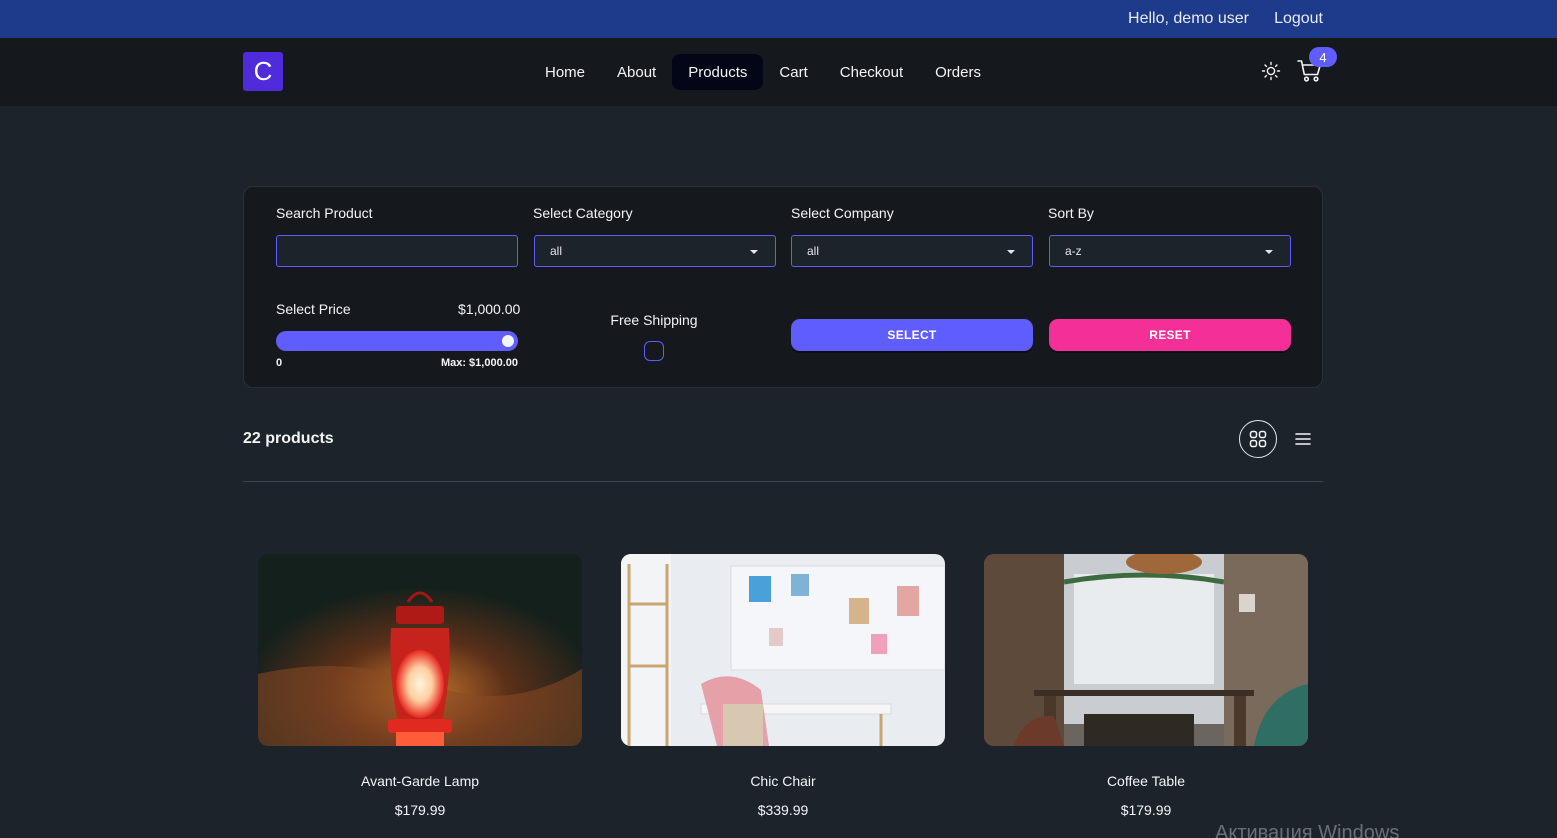 Image resolution: width=1557 pixels, height=838 pixels. What do you see at coordinates (912, 251) in the screenshot?
I see `company-select: all` at bounding box center [912, 251].